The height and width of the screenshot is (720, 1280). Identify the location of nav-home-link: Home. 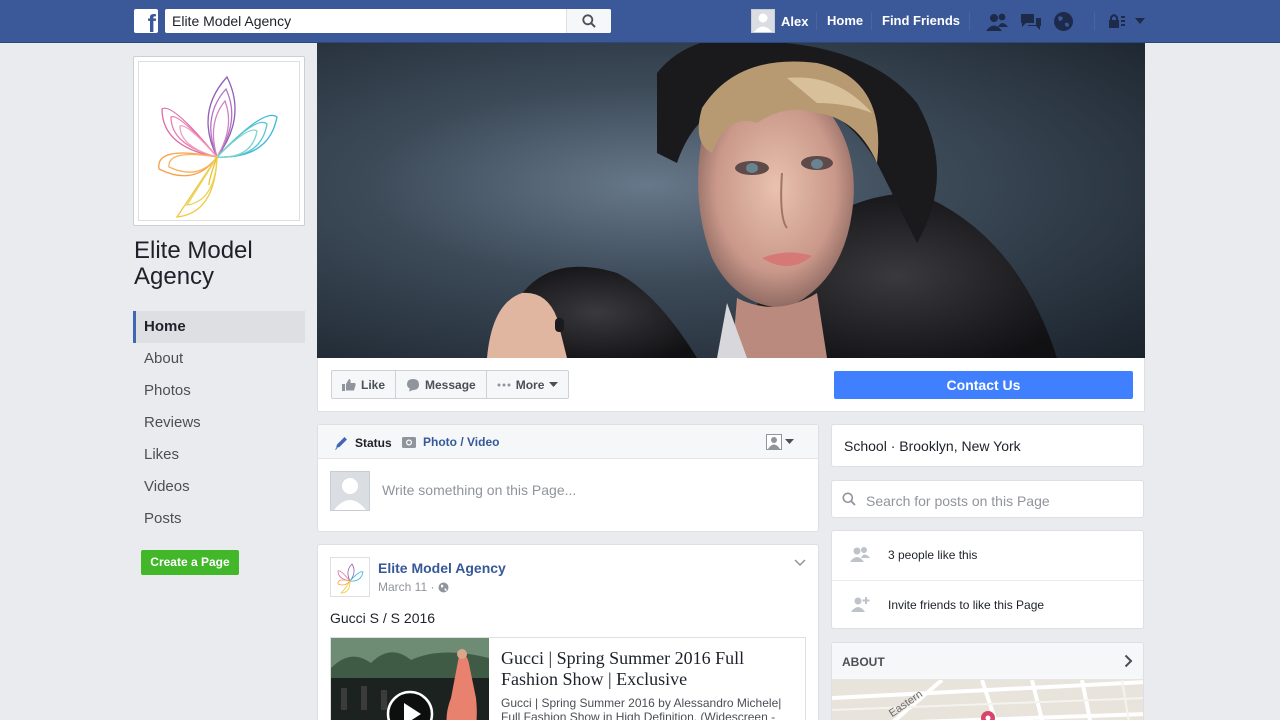
(845, 20).